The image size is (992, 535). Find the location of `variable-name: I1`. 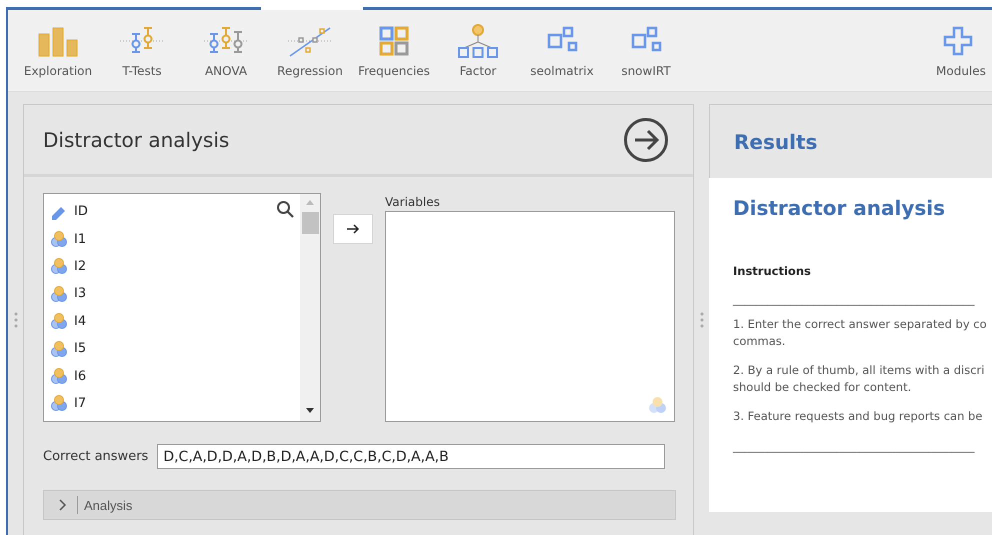

variable-name: I1 is located at coordinates (80, 239).